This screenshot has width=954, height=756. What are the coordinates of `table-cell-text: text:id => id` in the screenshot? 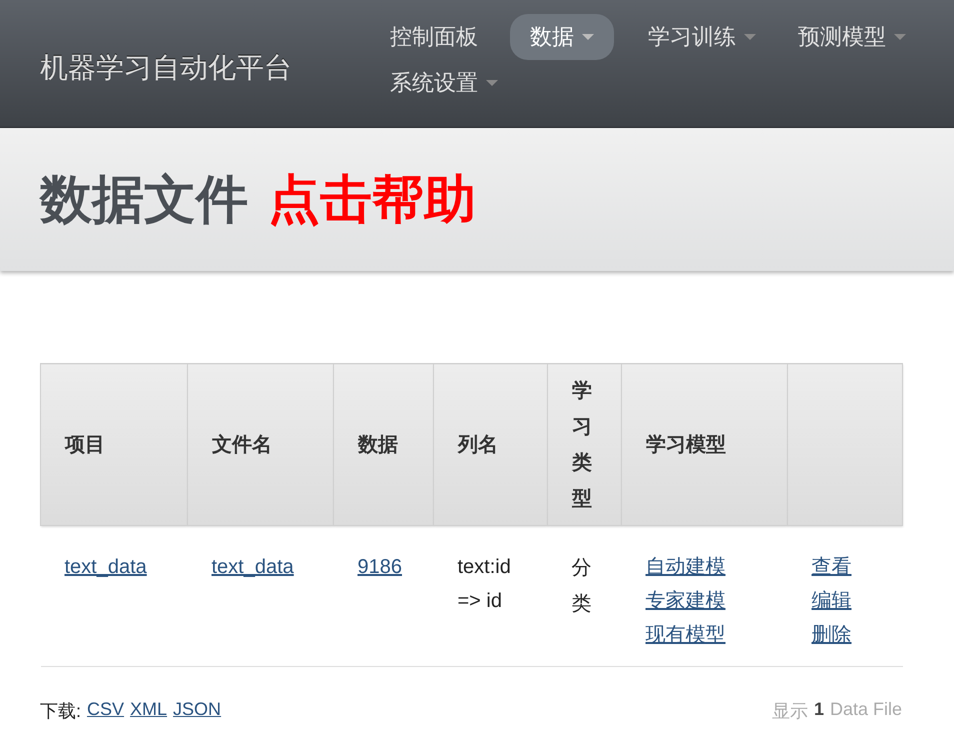 It's located at (485, 584).